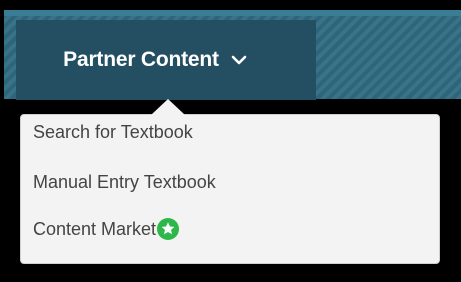  Describe the element at coordinates (95, 228) in the screenshot. I see `menu-item-label: Content Market` at that location.